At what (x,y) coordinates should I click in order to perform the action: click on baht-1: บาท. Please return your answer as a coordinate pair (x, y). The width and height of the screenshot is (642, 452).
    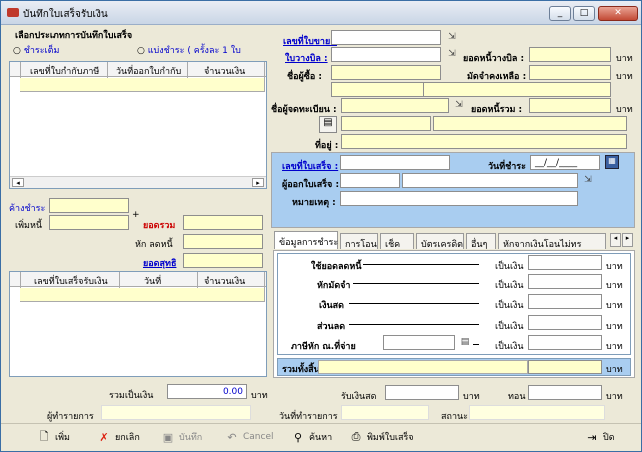
    Looking at the image, I should click on (624, 59).